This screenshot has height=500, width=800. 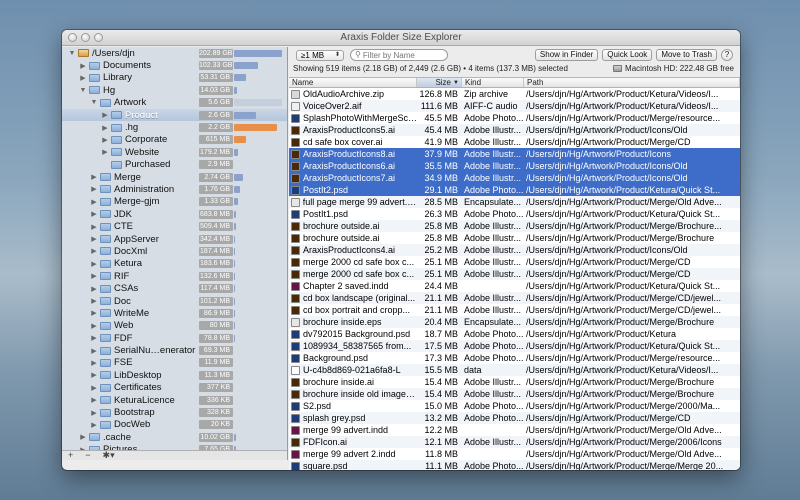 I want to click on quick-look-button: Quick Look, so click(x=627, y=55).